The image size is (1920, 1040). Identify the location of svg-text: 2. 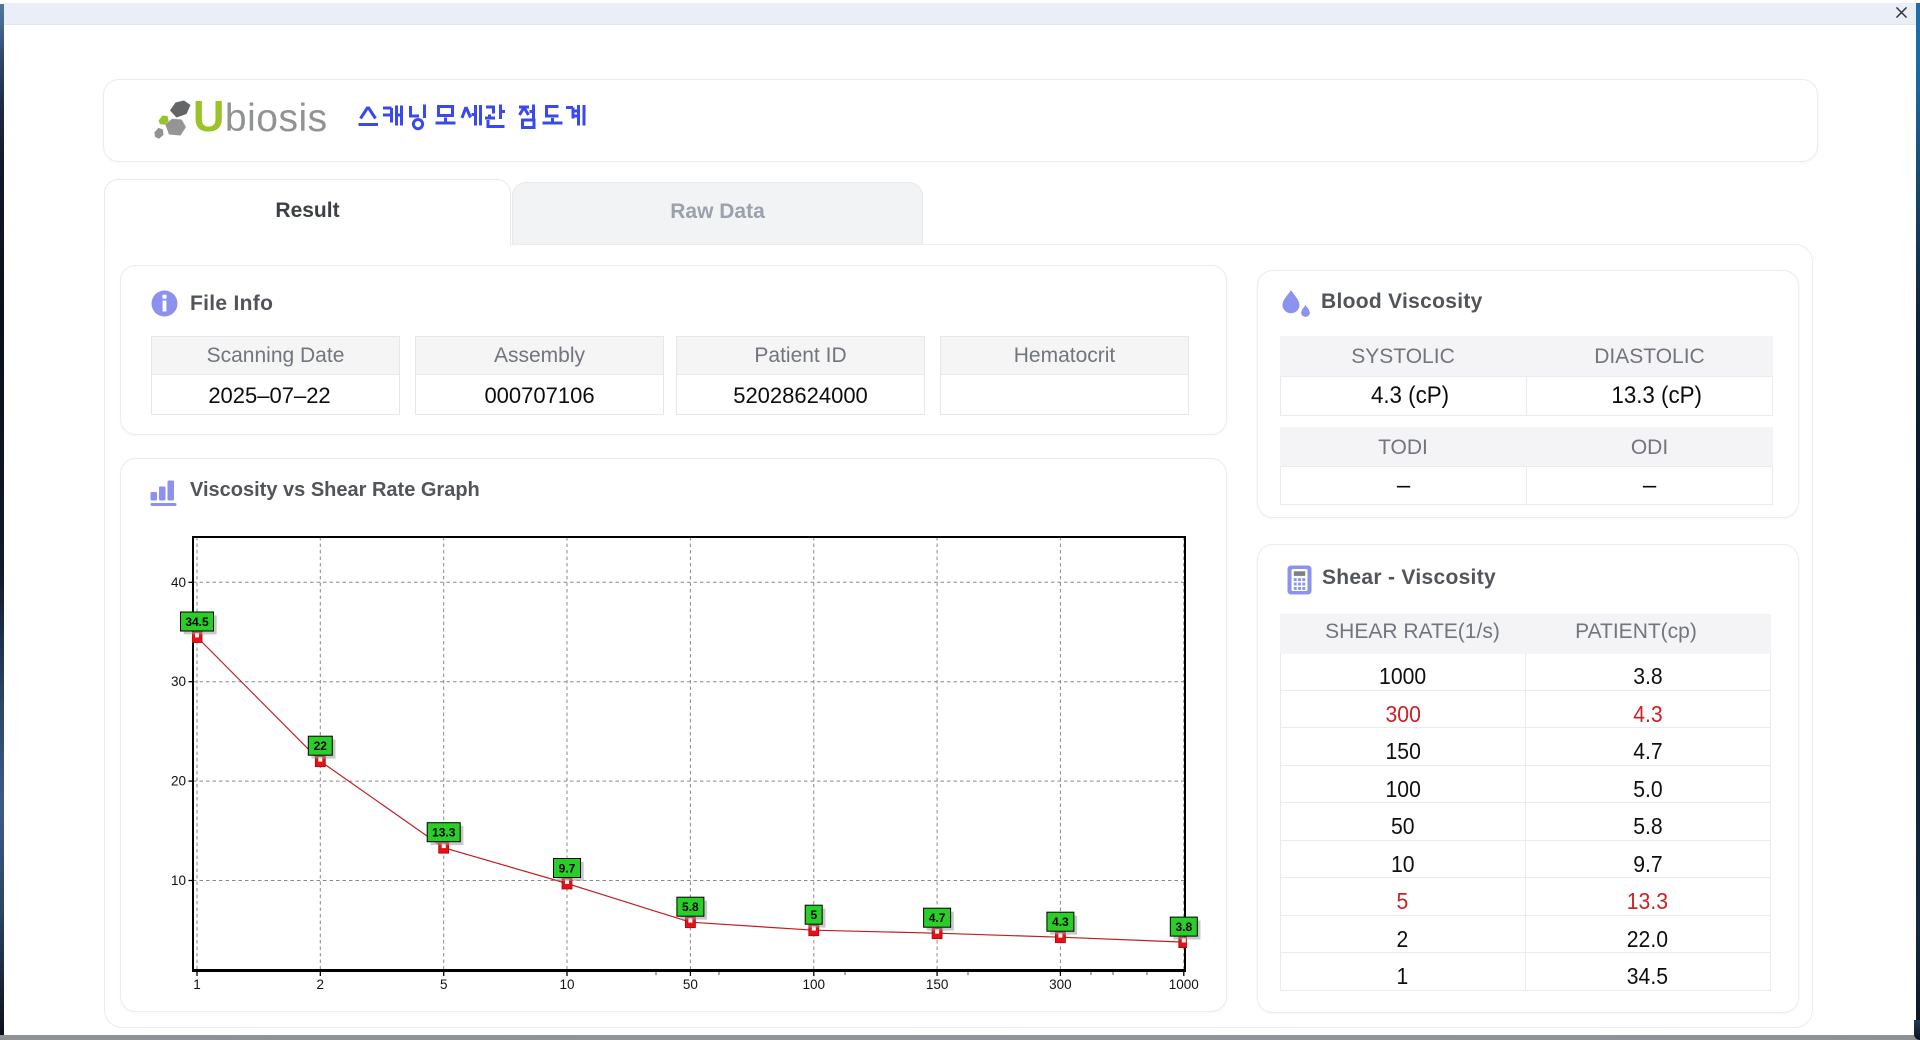
(321, 984).